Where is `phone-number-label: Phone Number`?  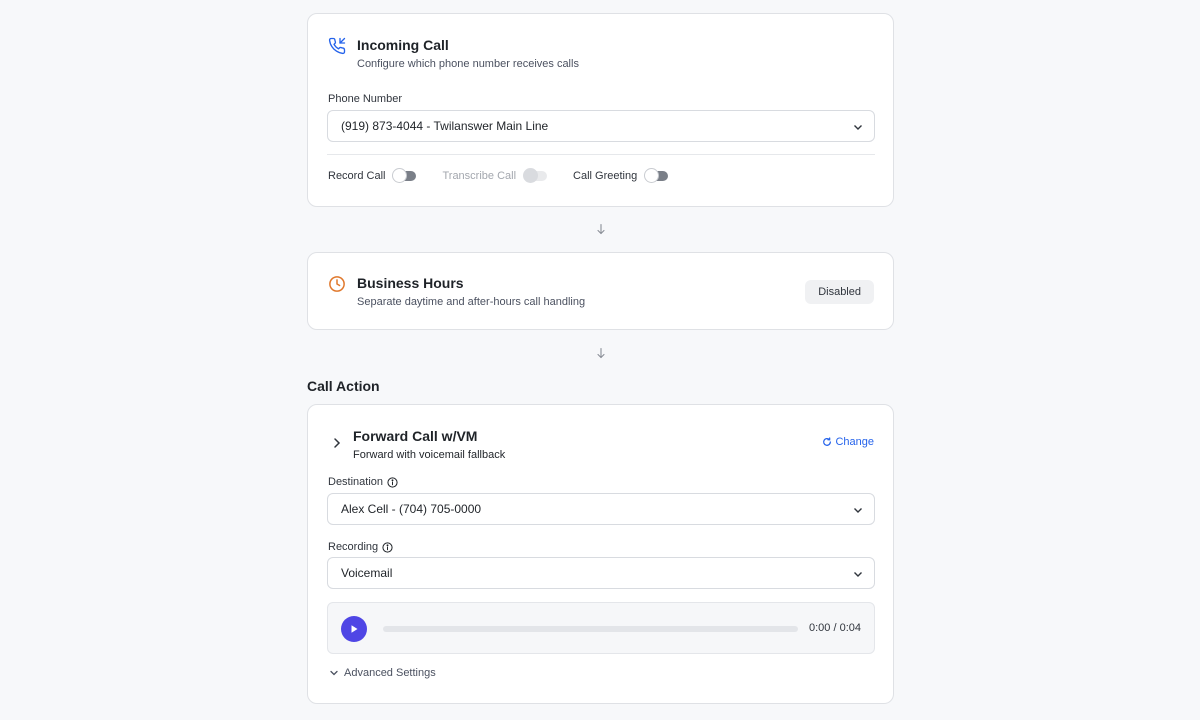 phone-number-label: Phone Number is located at coordinates (365, 99).